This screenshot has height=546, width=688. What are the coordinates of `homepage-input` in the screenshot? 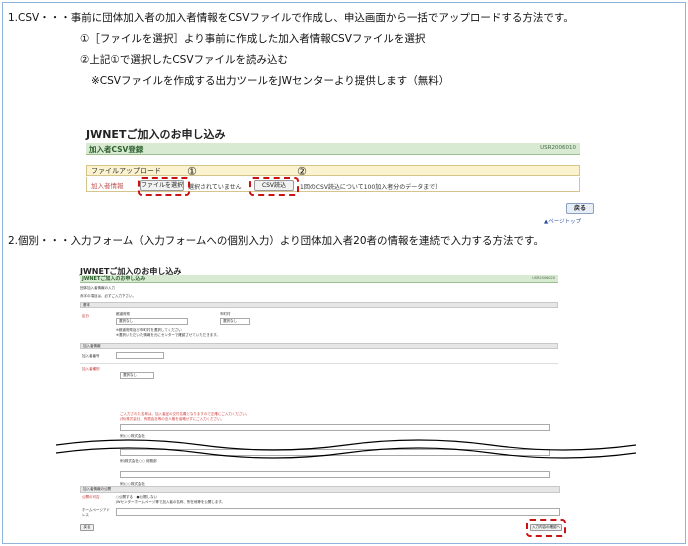 It's located at (338, 512).